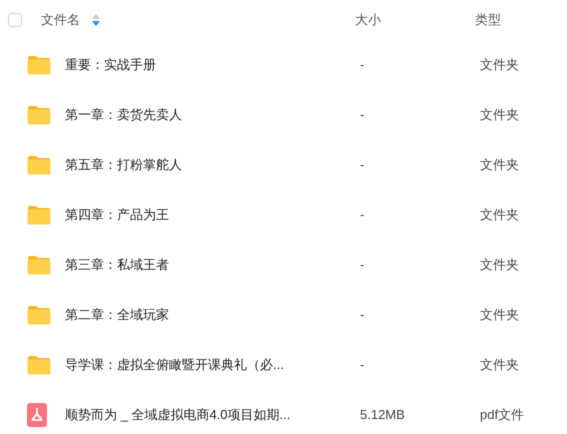 The image size is (567, 434). Describe the element at coordinates (382, 415) in the screenshot. I see `file-size: 5.12MB` at that location.